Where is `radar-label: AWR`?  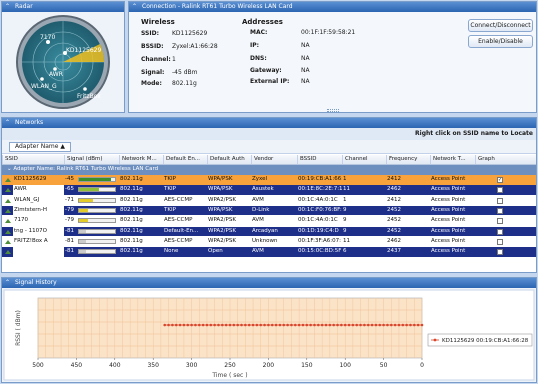 radar-label: AWR is located at coordinates (56, 74).